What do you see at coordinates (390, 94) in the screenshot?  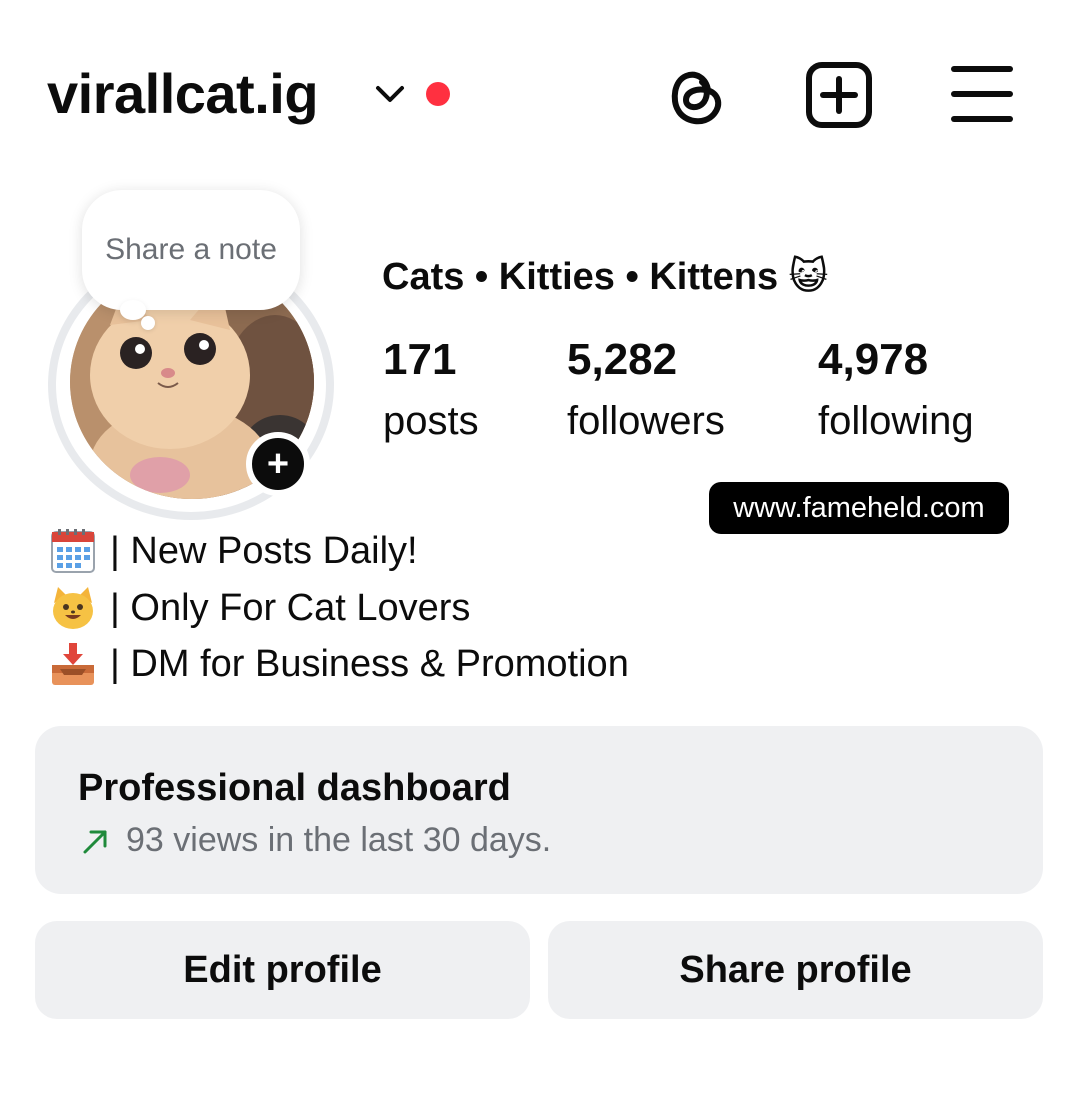 I see `chevron-down-icon` at bounding box center [390, 94].